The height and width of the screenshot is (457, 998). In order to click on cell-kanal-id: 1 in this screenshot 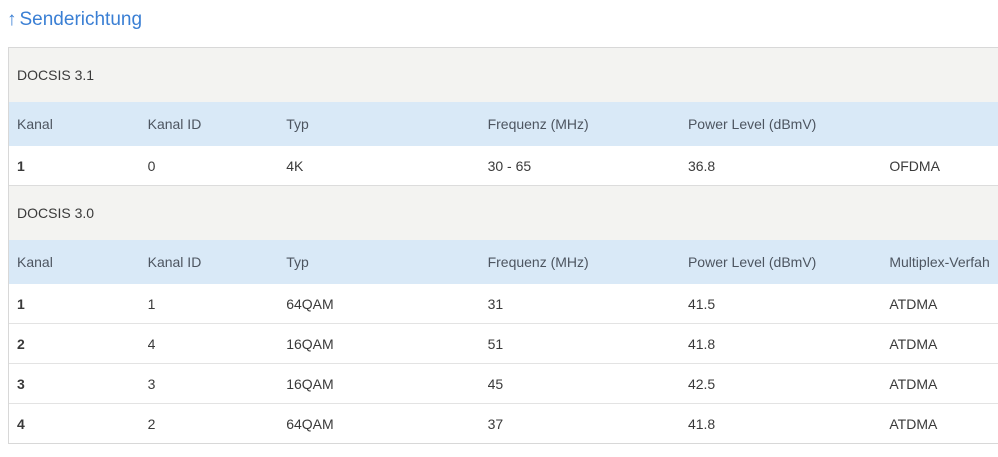, I will do `click(151, 303)`.